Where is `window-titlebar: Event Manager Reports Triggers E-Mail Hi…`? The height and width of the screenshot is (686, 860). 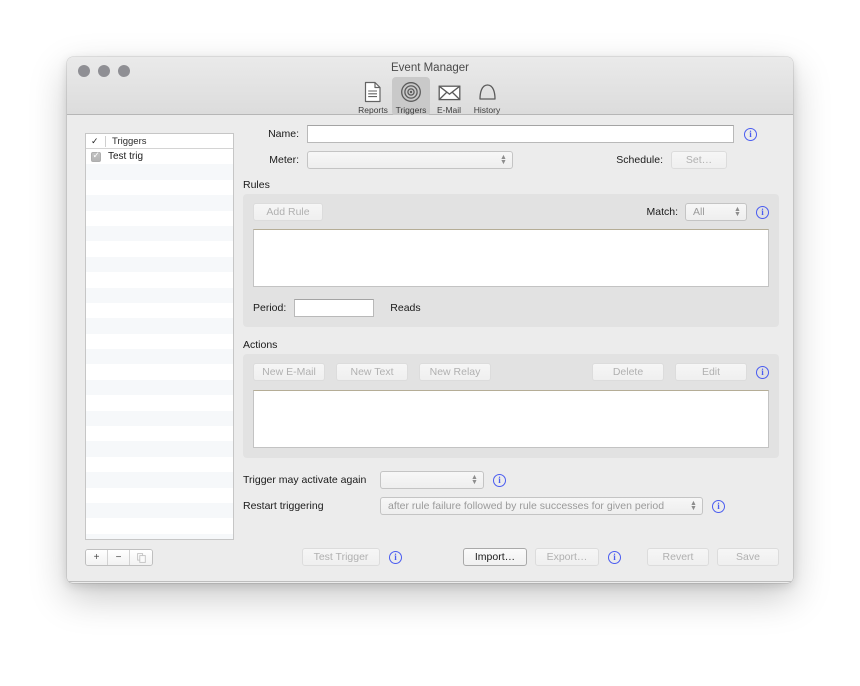 window-titlebar: Event Manager Reports Triggers E-Mail Hi… is located at coordinates (430, 86).